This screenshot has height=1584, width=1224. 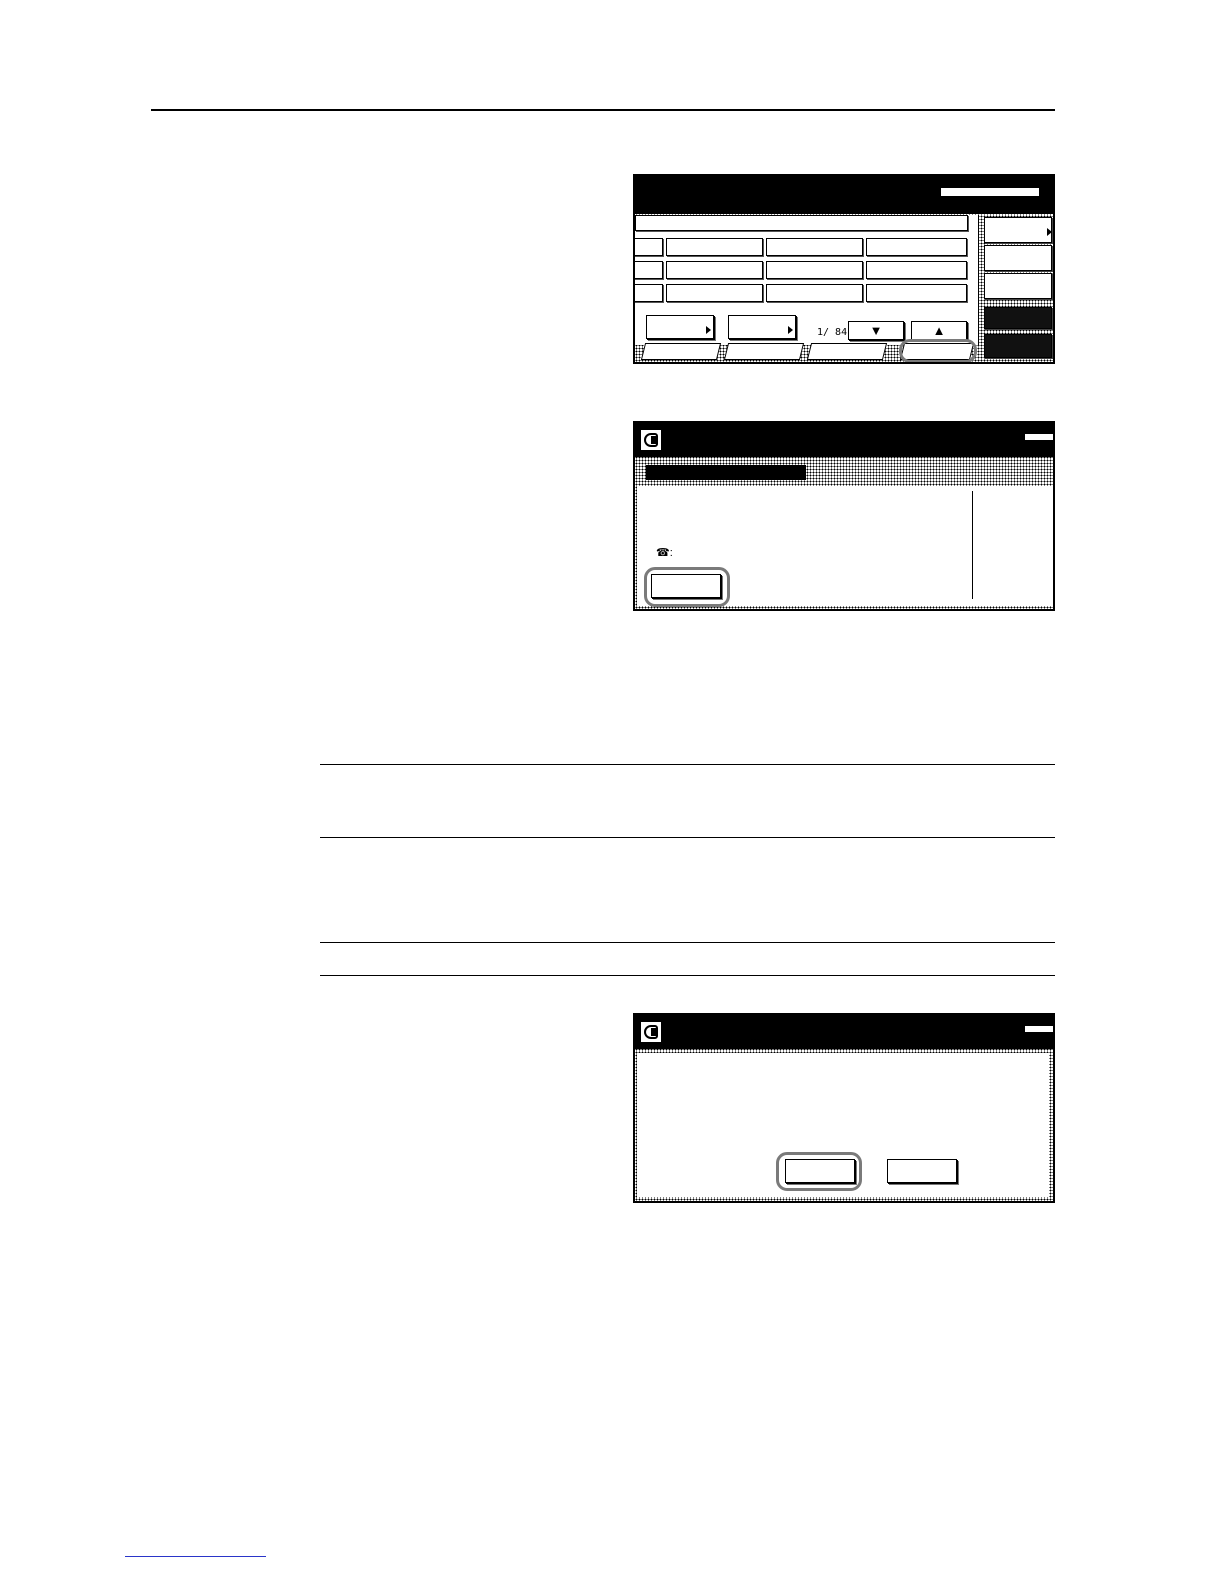 I want to click on list-header-bar, so click(x=801, y=223).